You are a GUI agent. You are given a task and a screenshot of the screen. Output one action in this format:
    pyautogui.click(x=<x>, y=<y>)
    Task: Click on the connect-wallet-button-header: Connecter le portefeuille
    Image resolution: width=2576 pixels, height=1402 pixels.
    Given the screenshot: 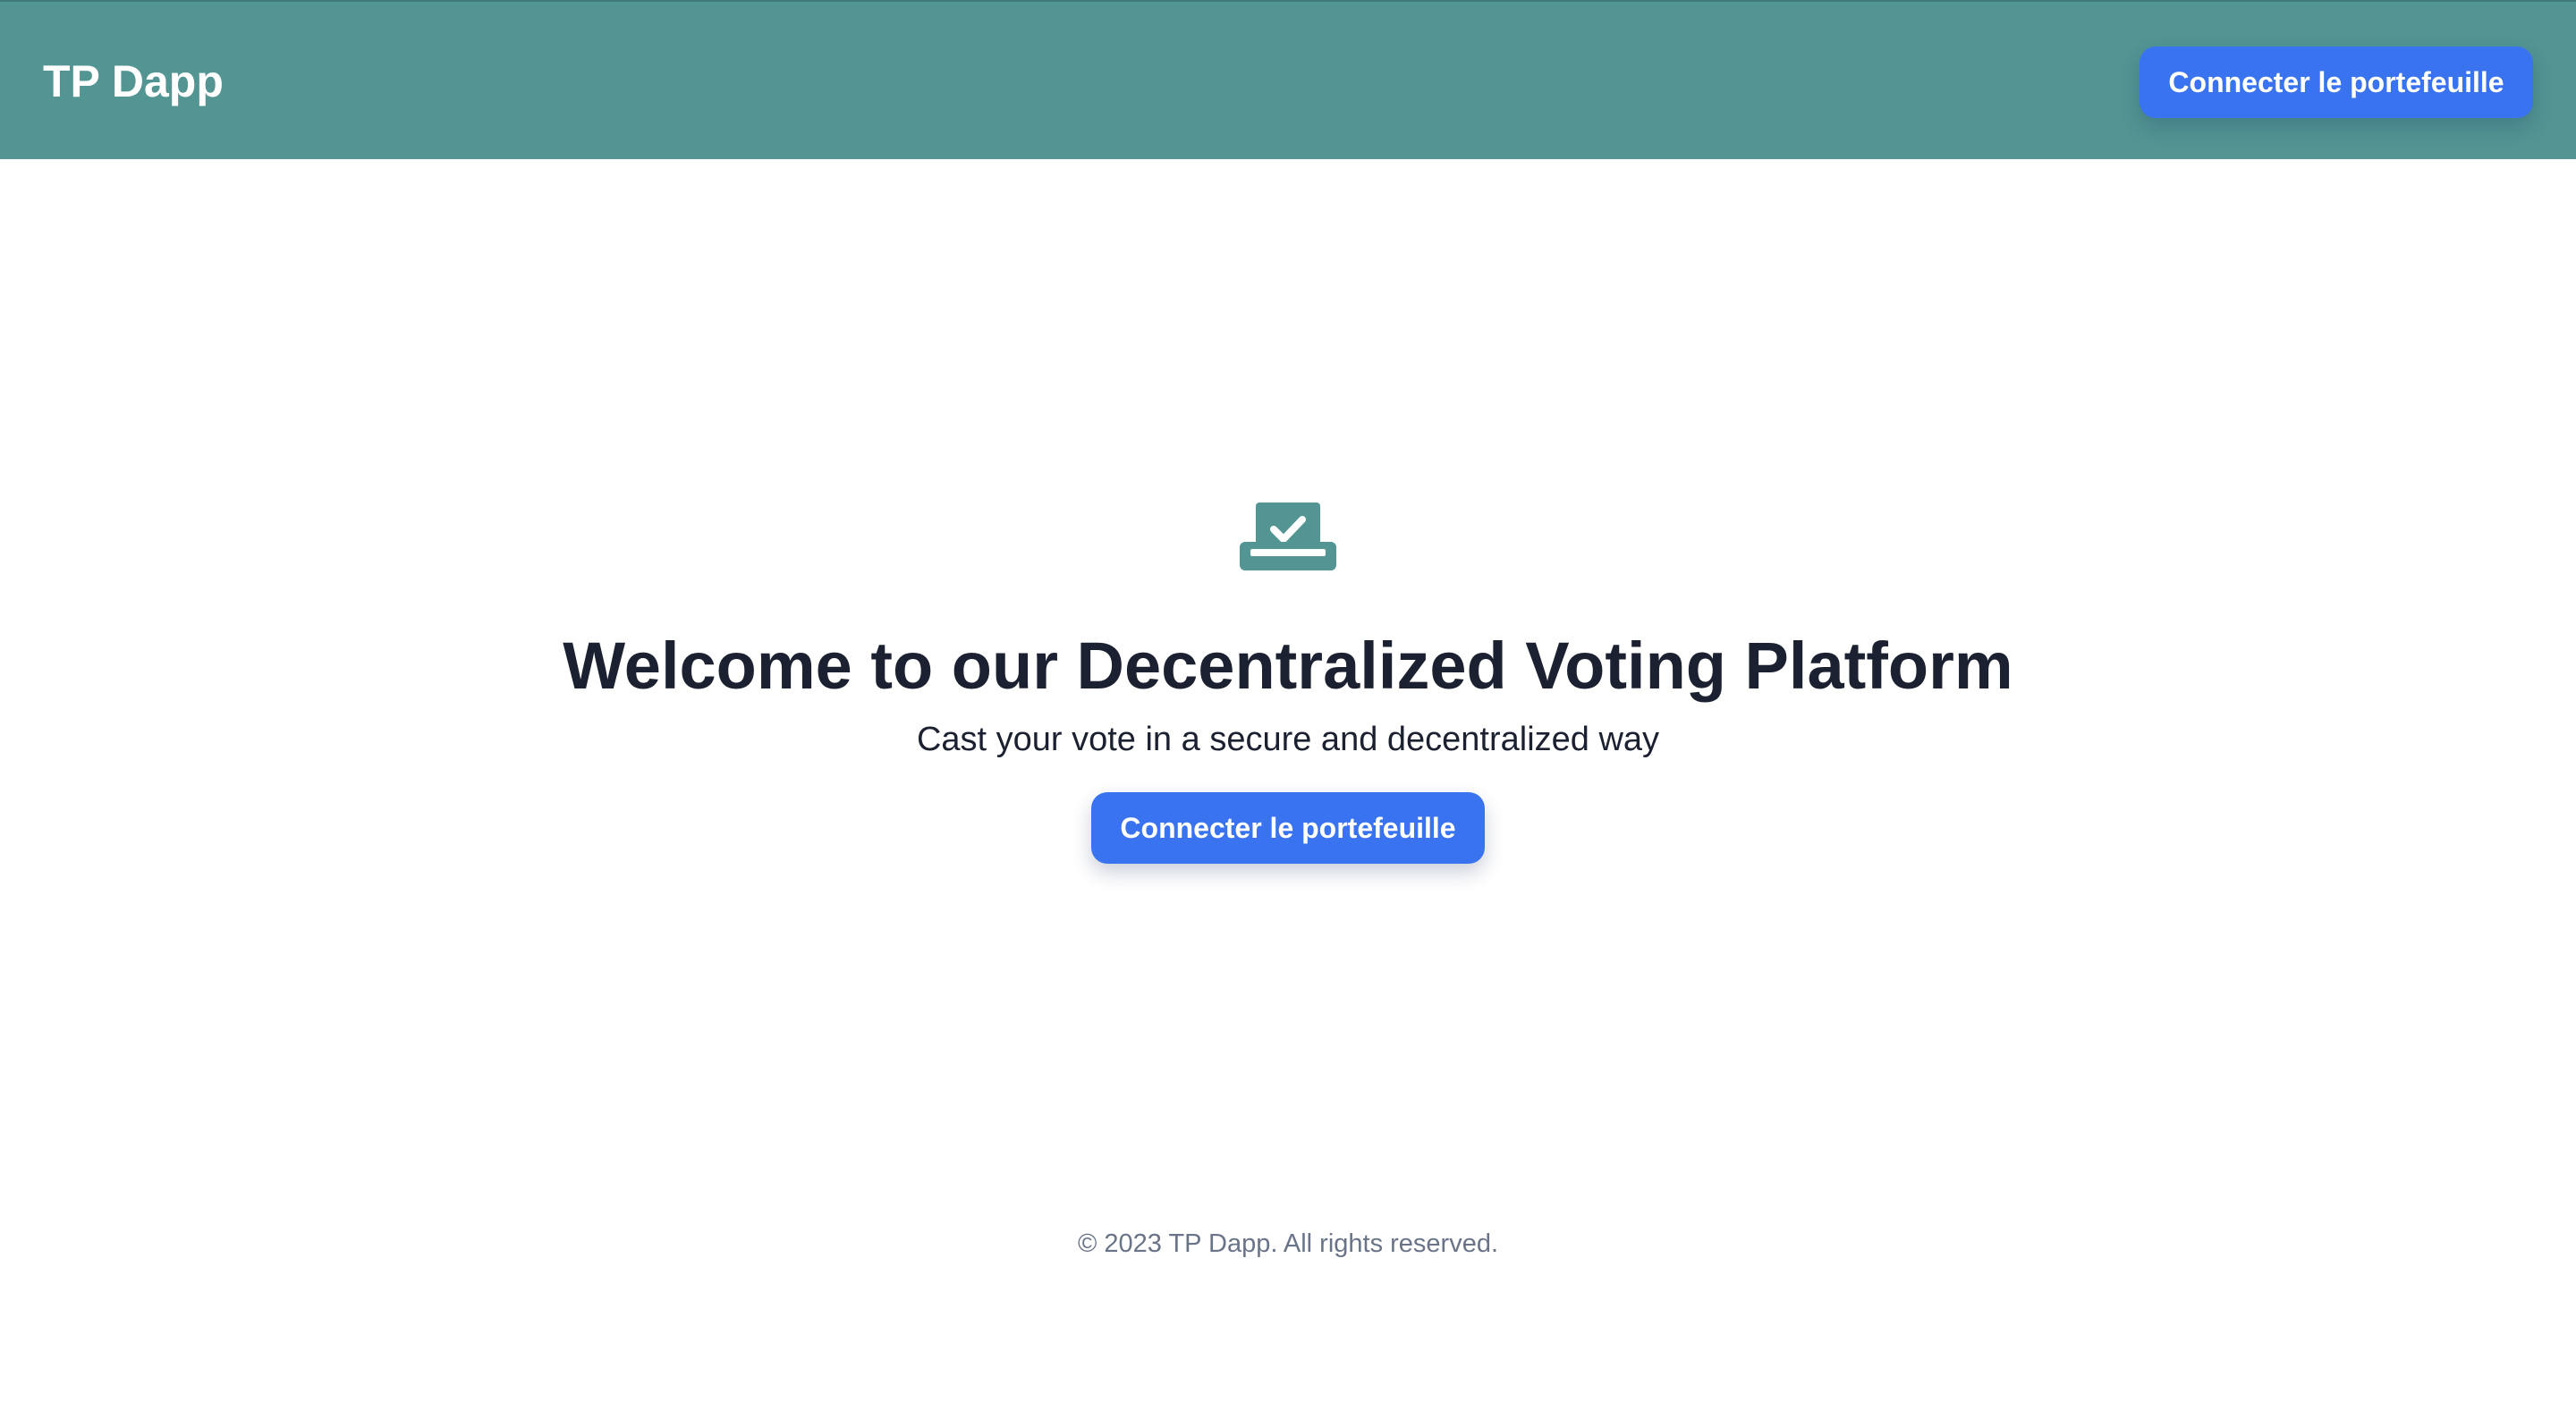 What is the action you would take?
    pyautogui.click(x=2336, y=82)
    